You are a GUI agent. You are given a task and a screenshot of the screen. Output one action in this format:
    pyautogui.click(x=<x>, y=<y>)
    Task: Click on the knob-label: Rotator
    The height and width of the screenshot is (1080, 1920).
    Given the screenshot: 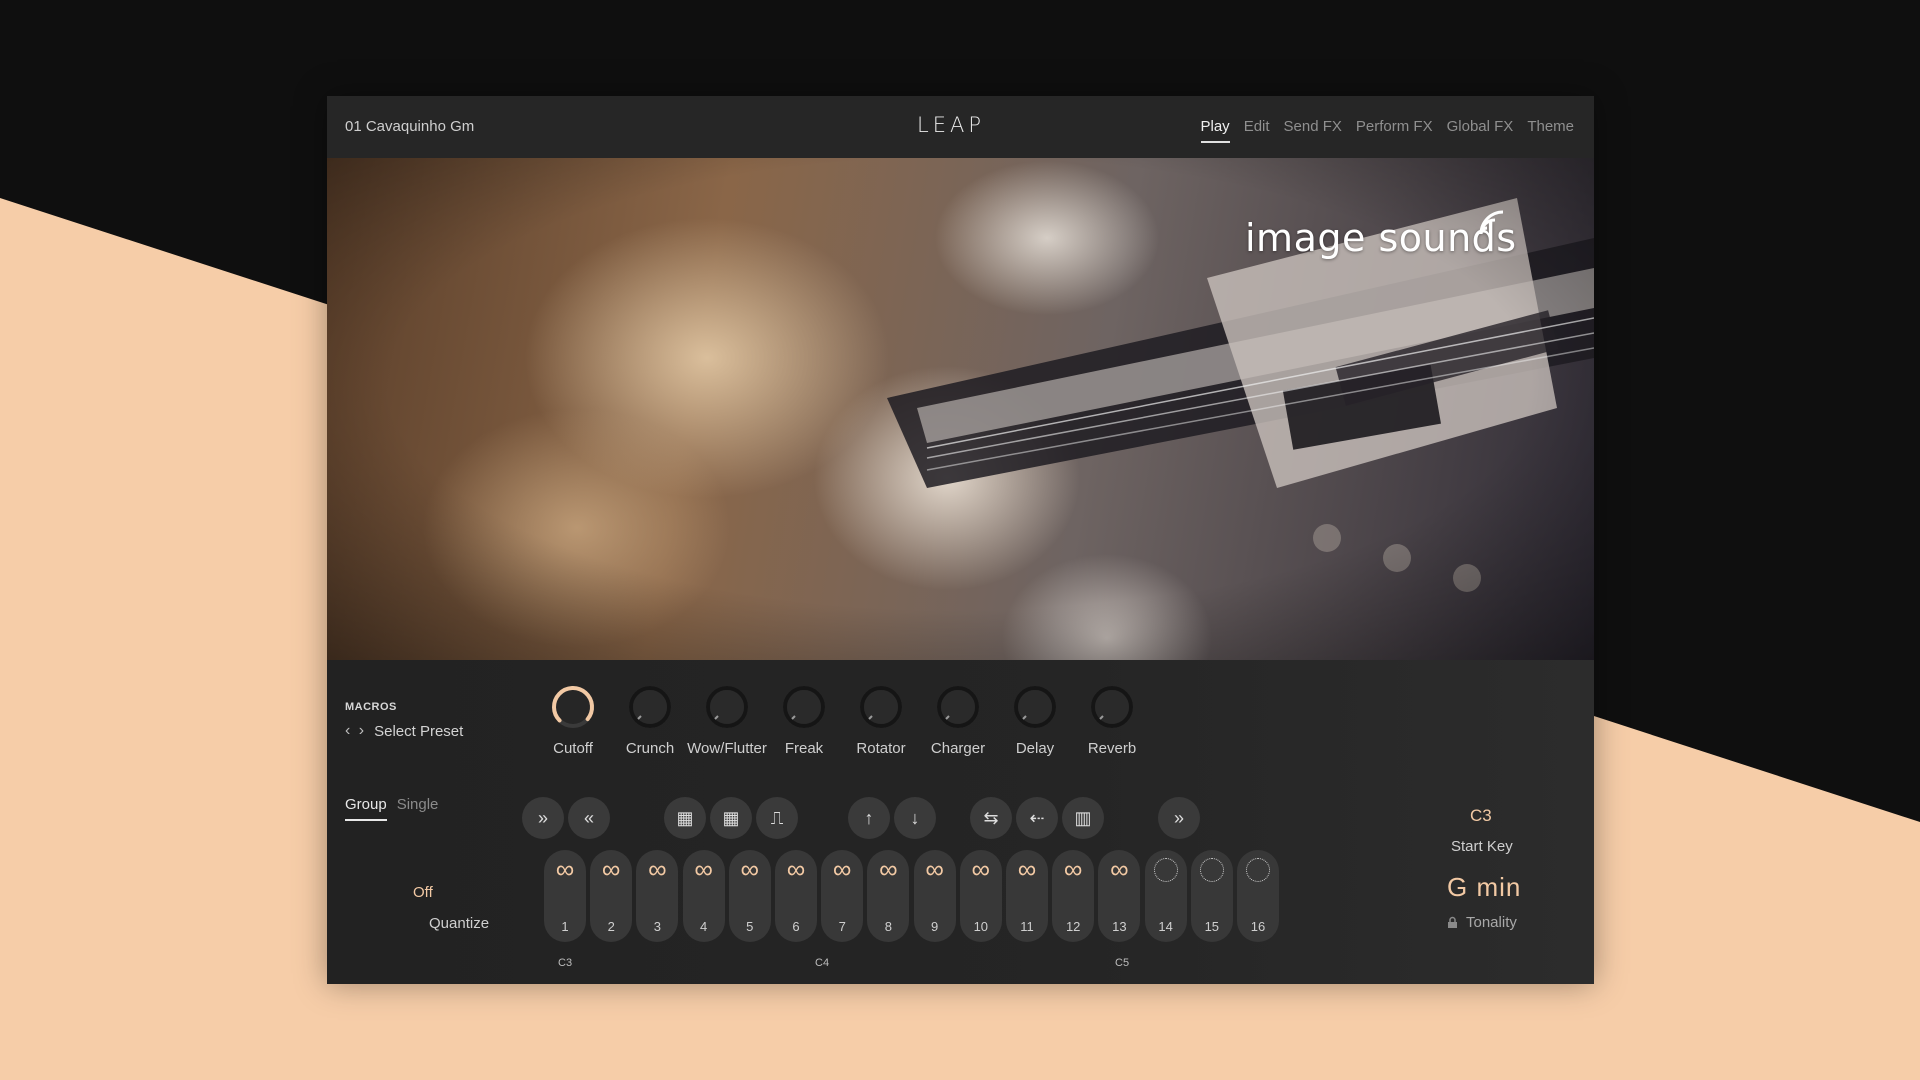 What is the action you would take?
    pyautogui.click(x=881, y=748)
    